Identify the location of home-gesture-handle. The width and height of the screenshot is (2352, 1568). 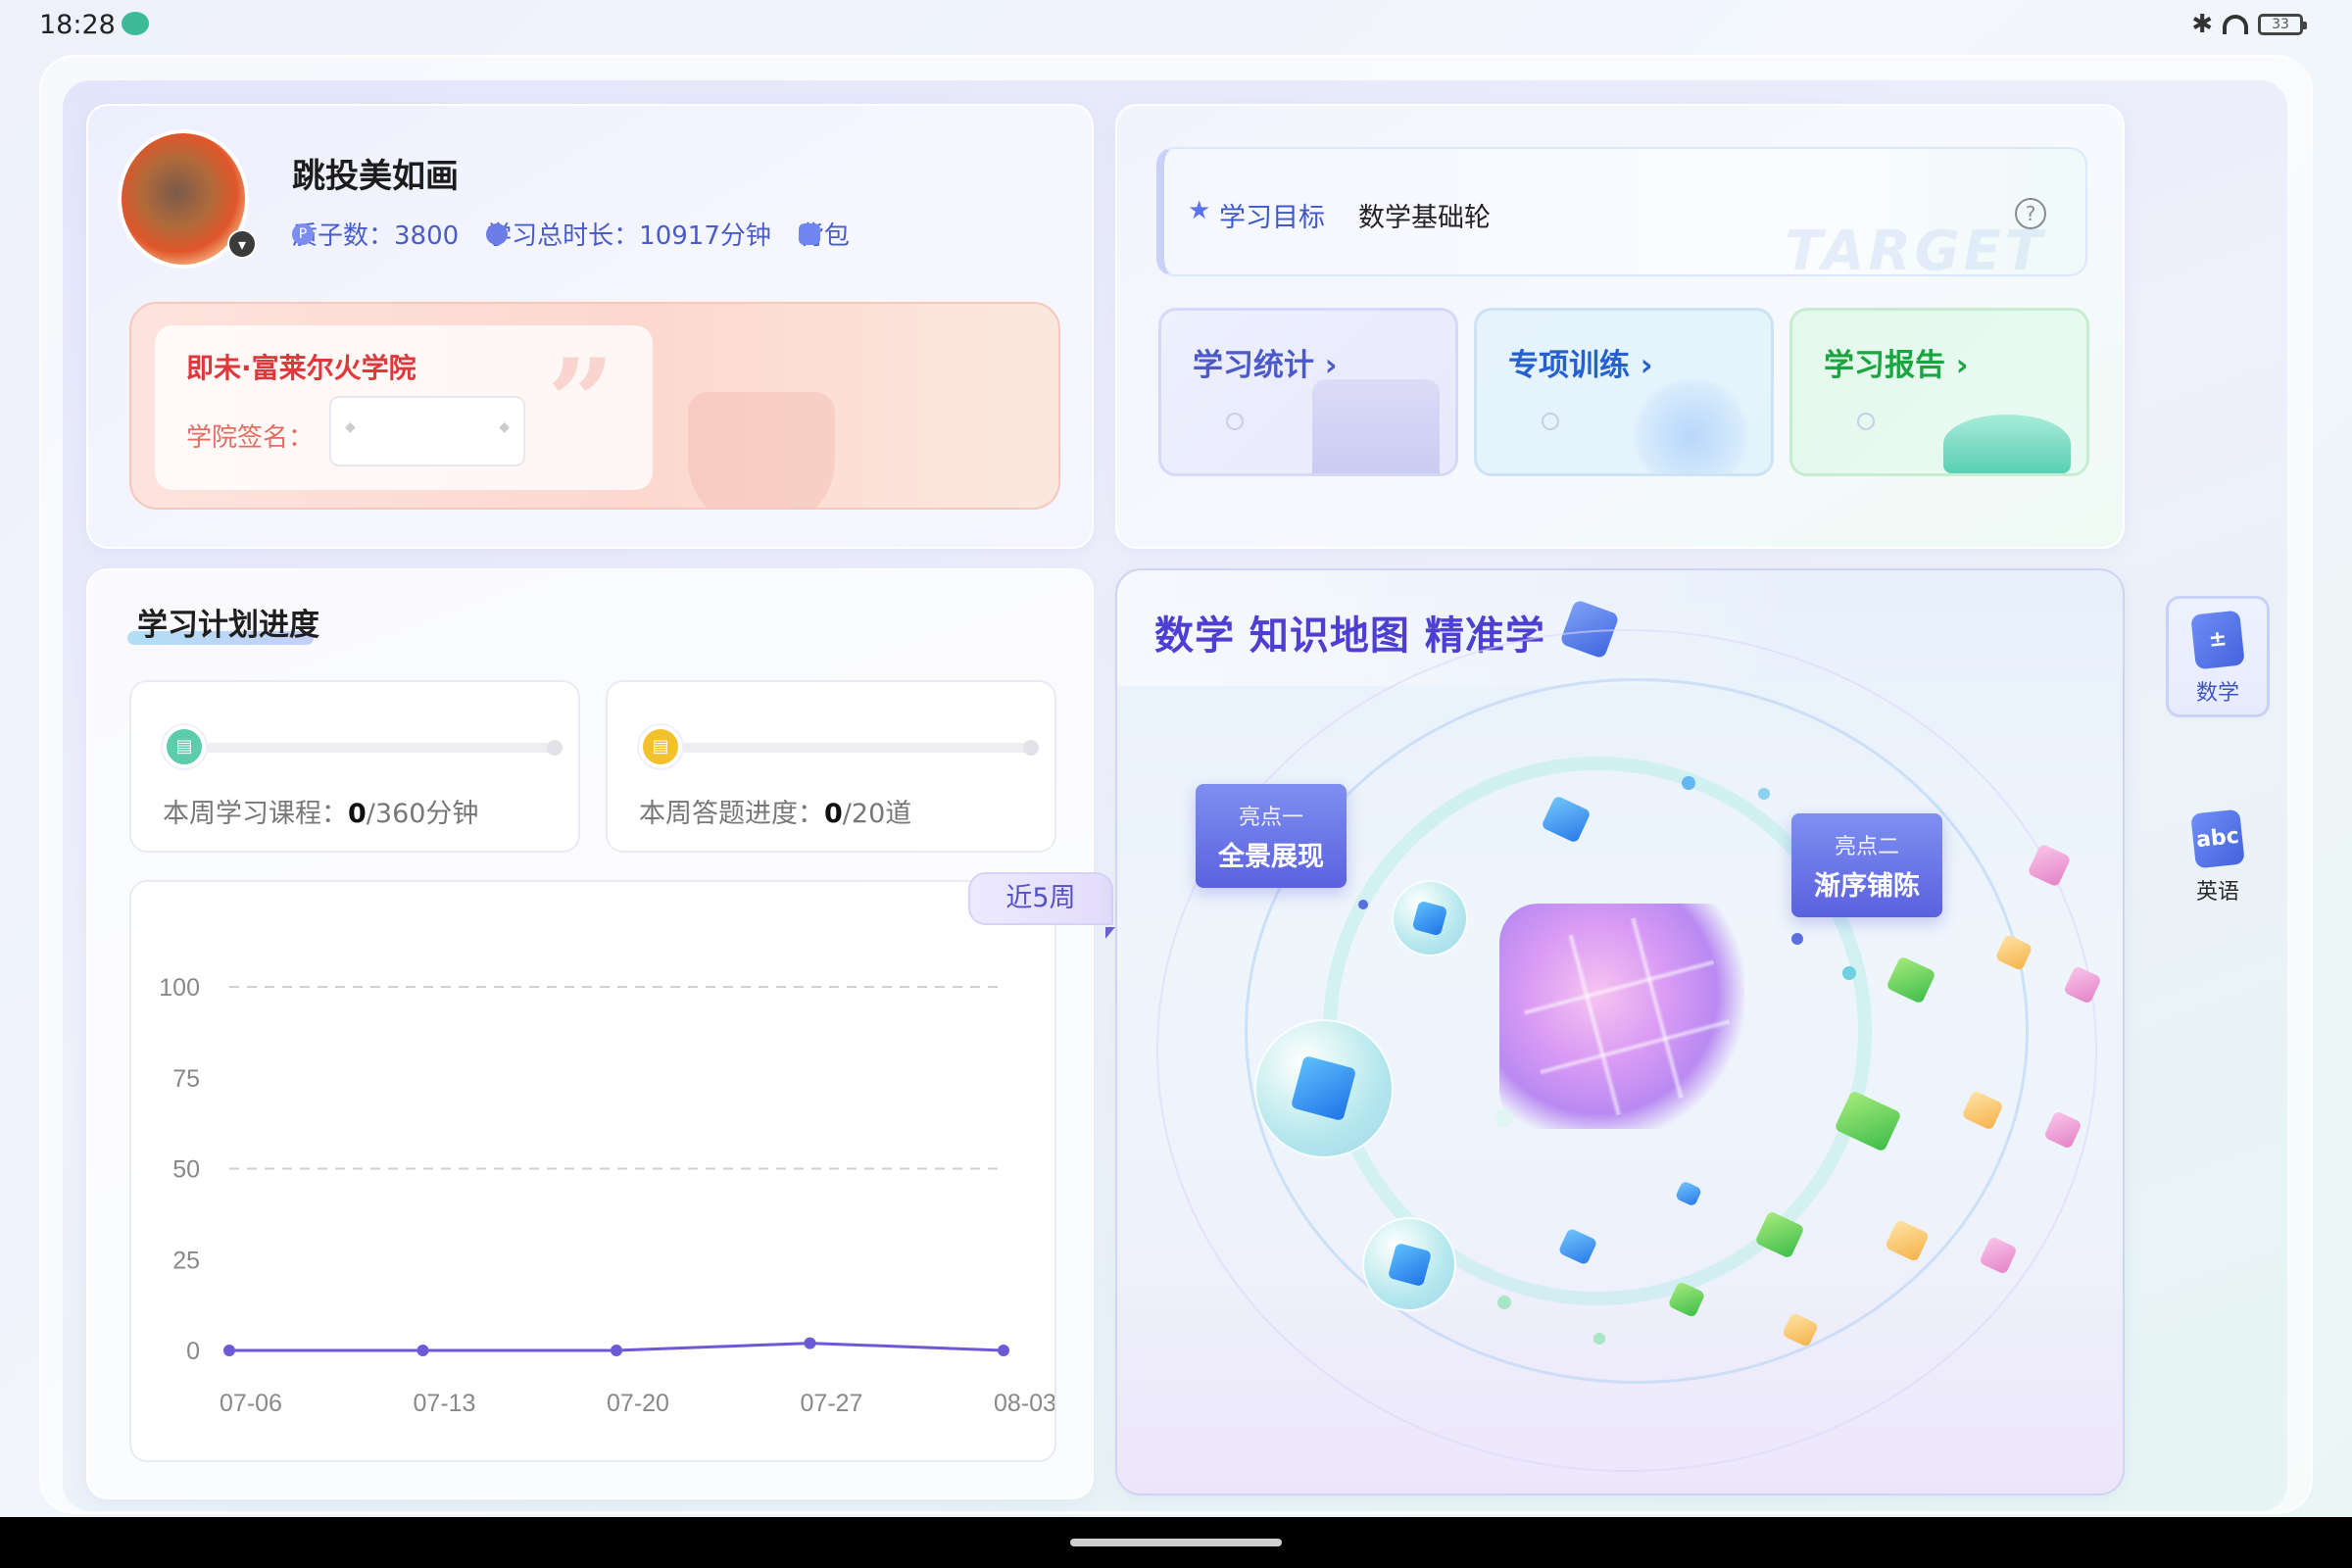
(1176, 1542).